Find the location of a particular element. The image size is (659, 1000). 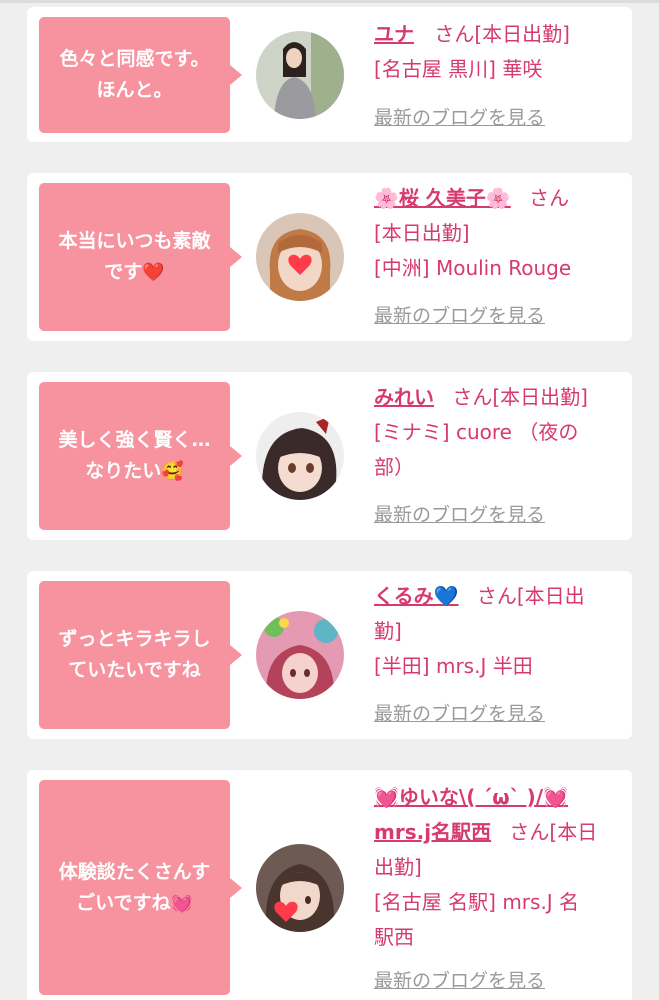

cast-name-link: ユナ is located at coordinates (394, 34).